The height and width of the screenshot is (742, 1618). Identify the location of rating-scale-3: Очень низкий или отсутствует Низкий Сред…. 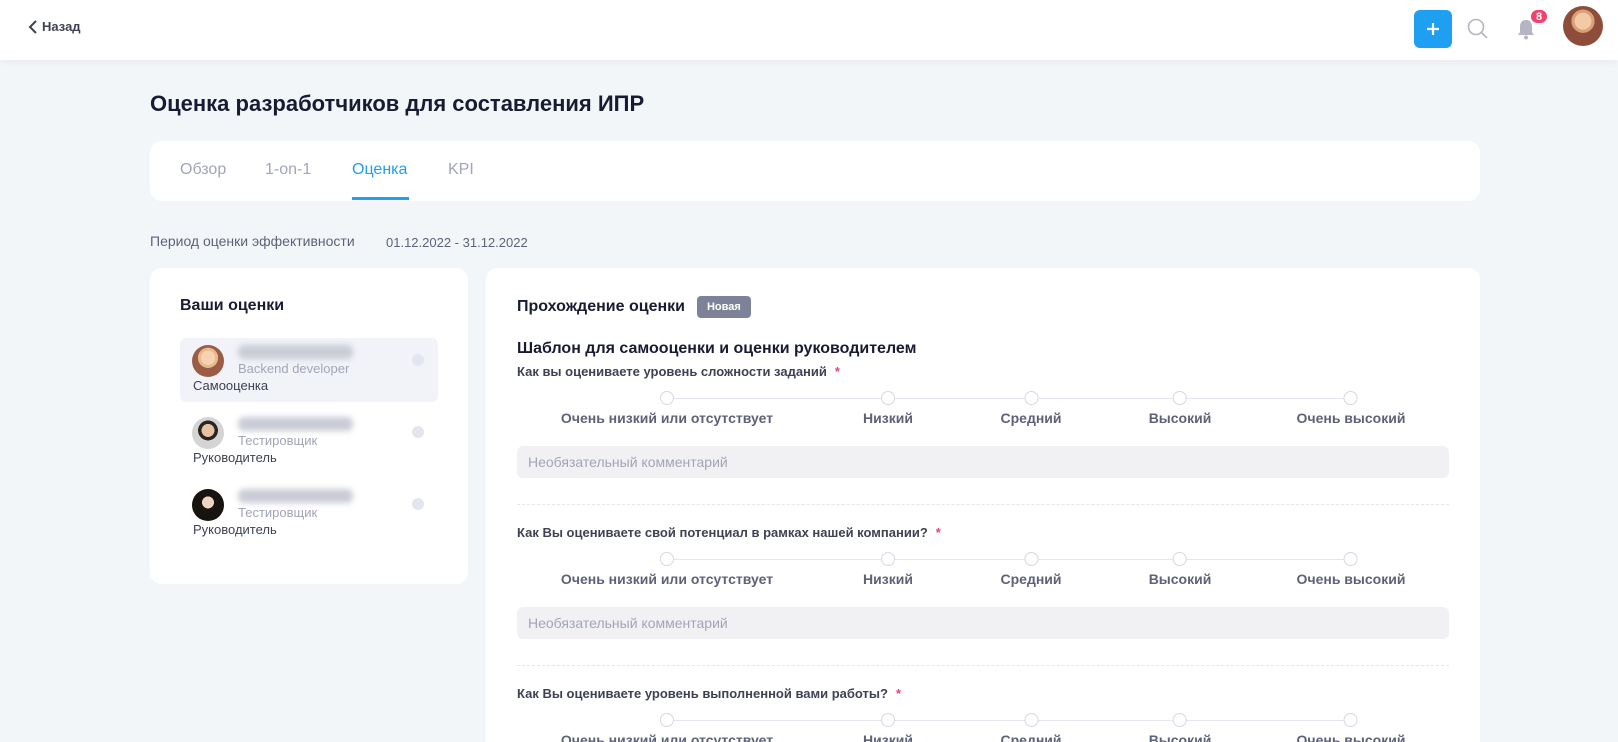
(983, 727).